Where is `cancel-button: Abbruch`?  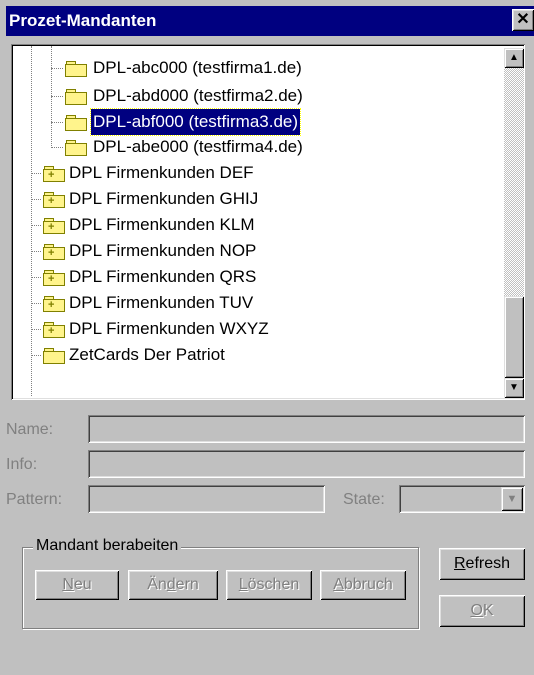 cancel-button: Abbruch is located at coordinates (363, 585).